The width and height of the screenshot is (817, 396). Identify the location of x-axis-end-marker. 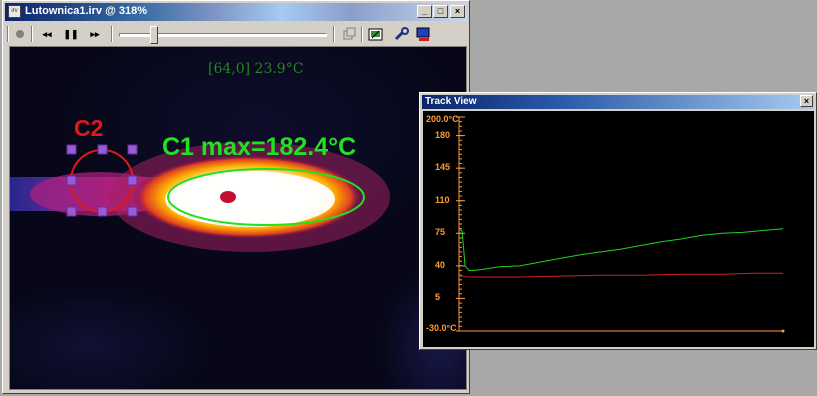
(783, 331).